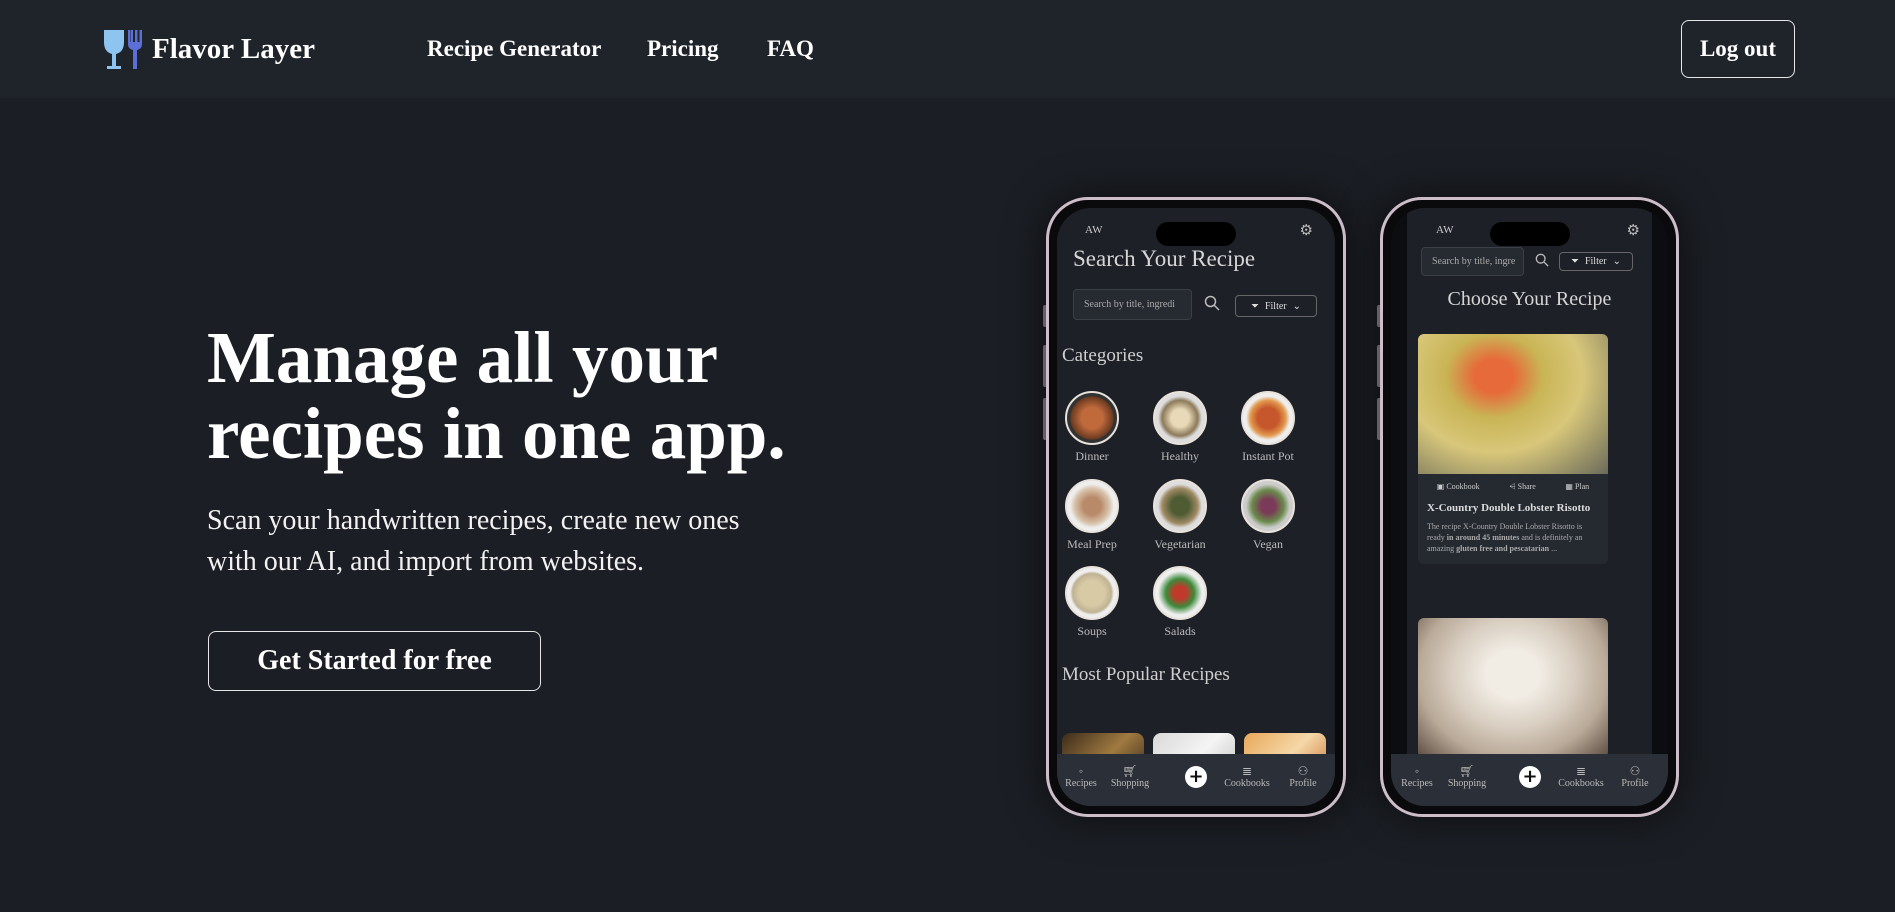  I want to click on recipe-card, so click(1513, 688).